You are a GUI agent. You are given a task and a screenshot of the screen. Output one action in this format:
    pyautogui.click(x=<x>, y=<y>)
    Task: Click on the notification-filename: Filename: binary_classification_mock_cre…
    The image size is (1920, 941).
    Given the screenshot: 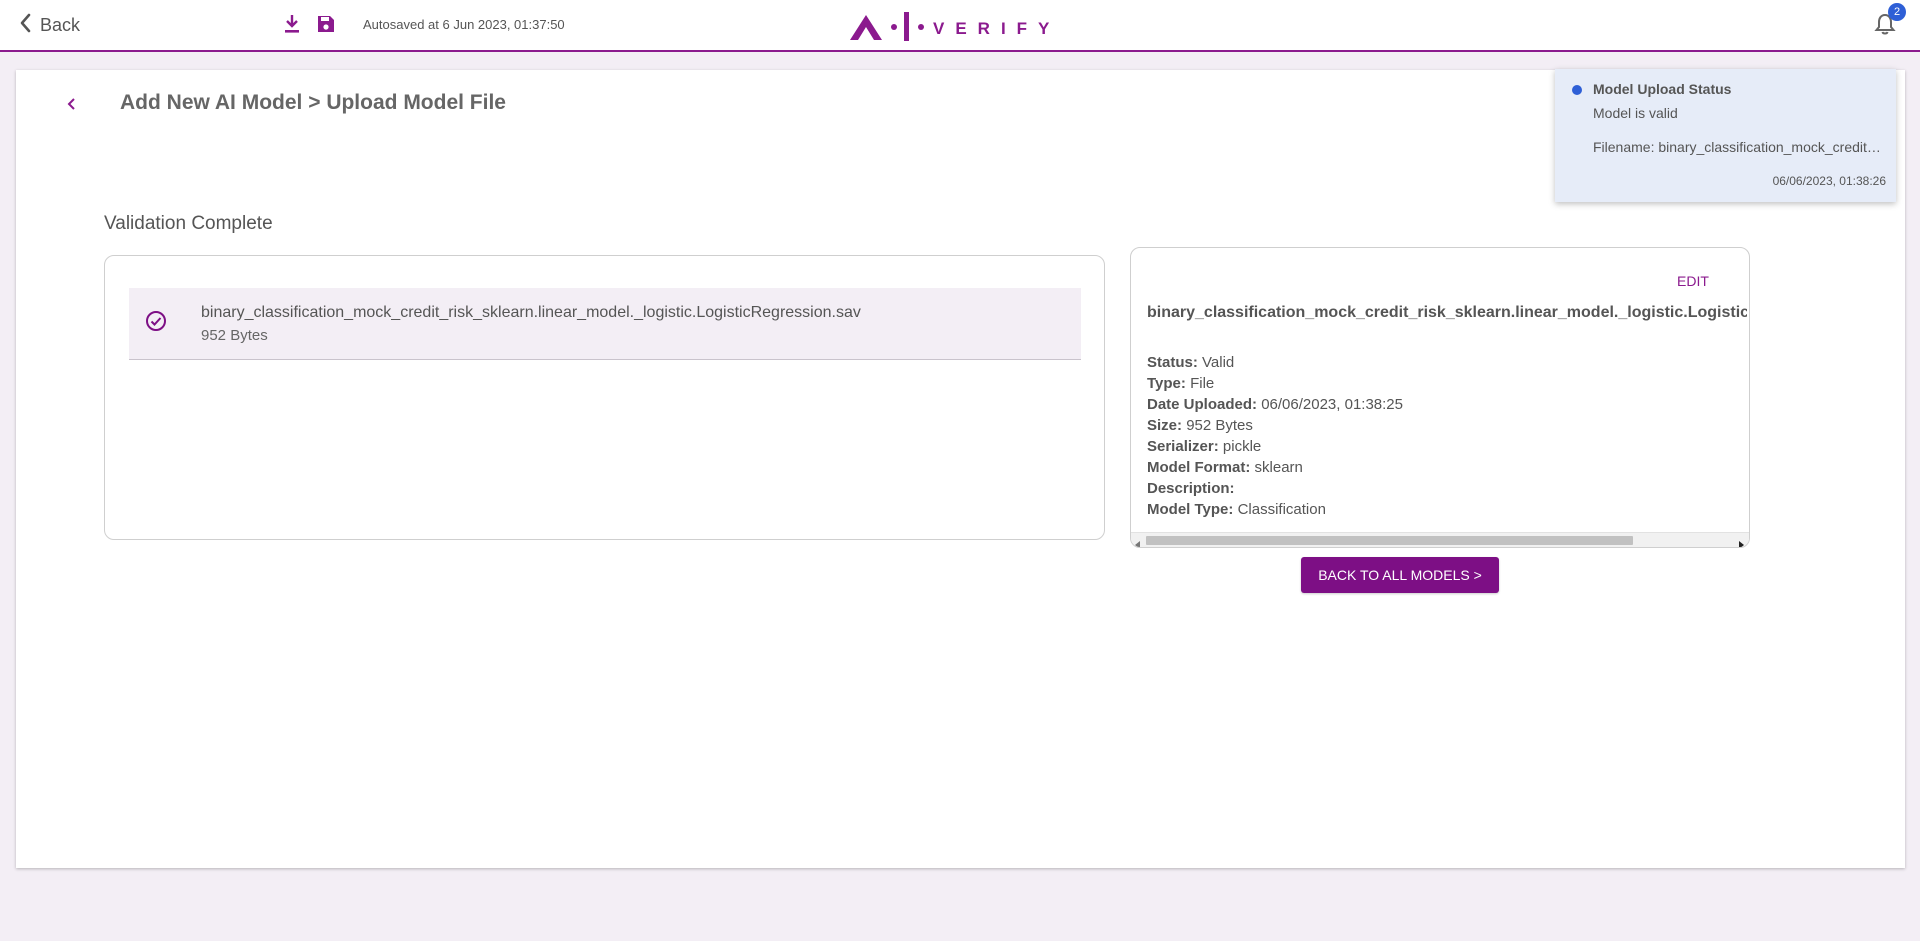 What is the action you would take?
    pyautogui.click(x=1739, y=147)
    